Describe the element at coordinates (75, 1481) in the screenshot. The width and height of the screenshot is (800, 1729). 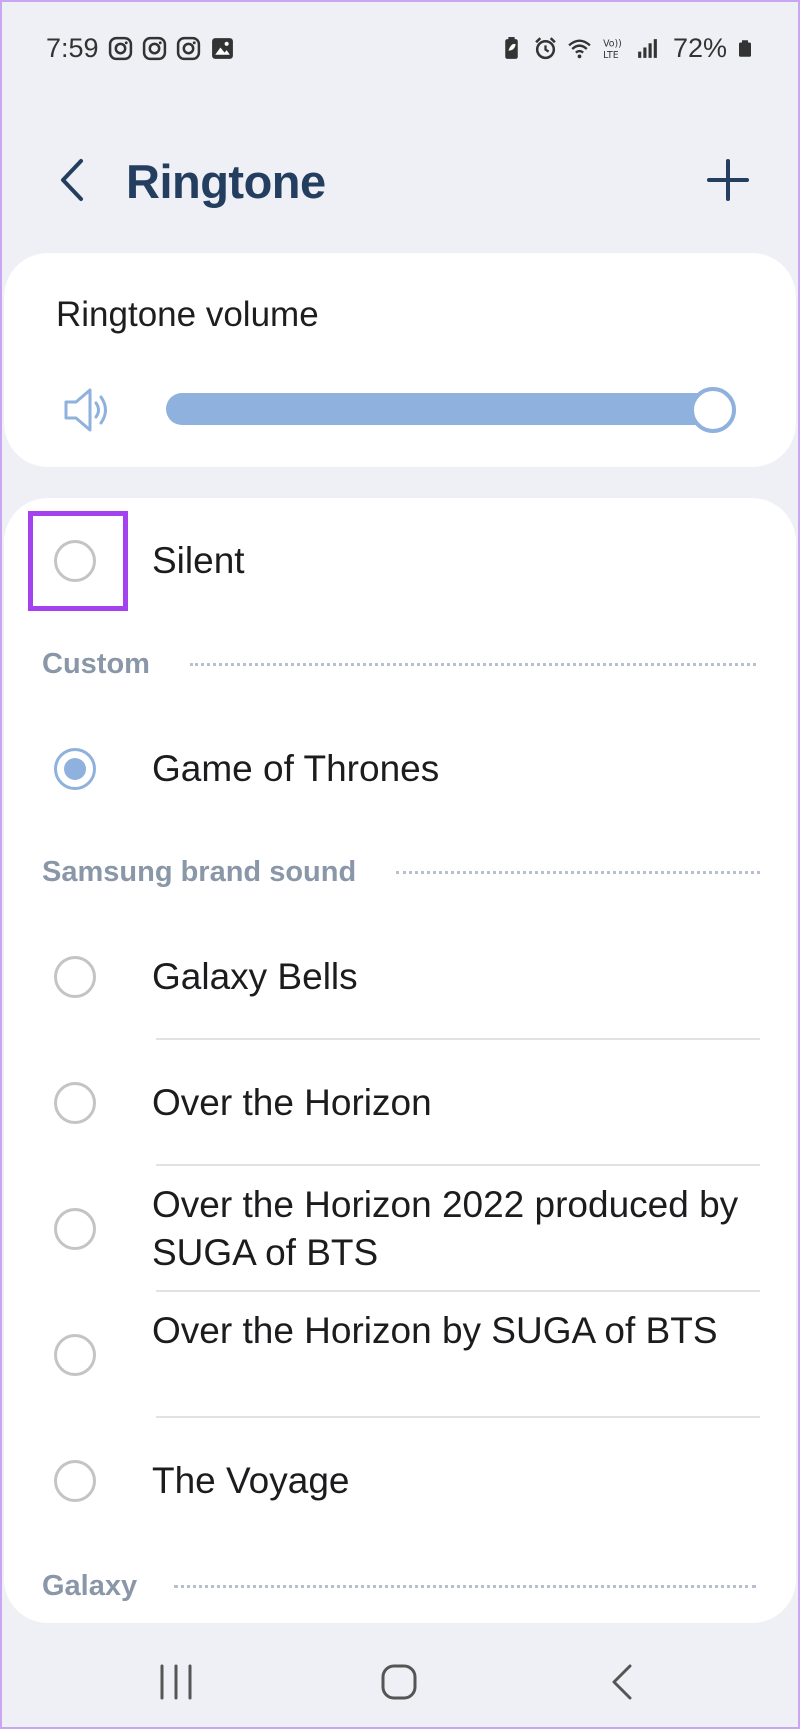
I see `radio-the-voyage` at that location.